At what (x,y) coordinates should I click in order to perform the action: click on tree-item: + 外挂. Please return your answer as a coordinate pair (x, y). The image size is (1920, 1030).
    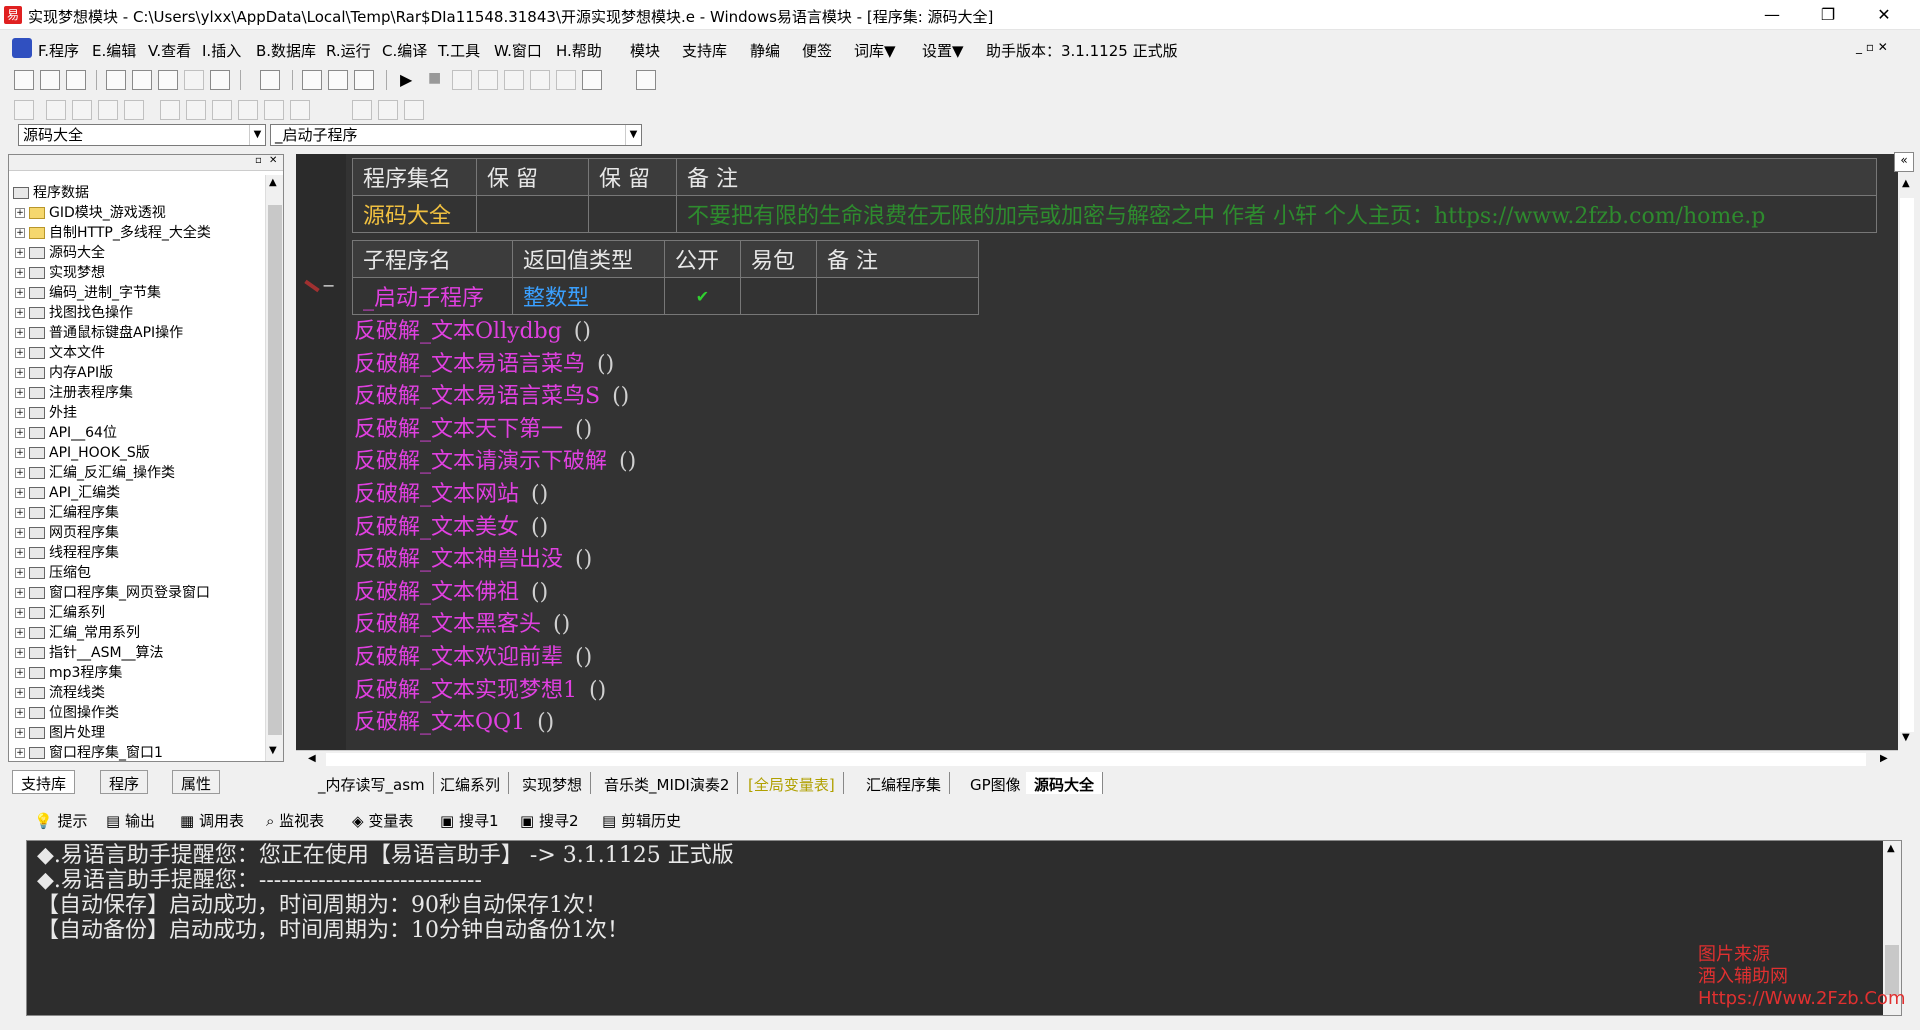
    Looking at the image, I should click on (46, 413).